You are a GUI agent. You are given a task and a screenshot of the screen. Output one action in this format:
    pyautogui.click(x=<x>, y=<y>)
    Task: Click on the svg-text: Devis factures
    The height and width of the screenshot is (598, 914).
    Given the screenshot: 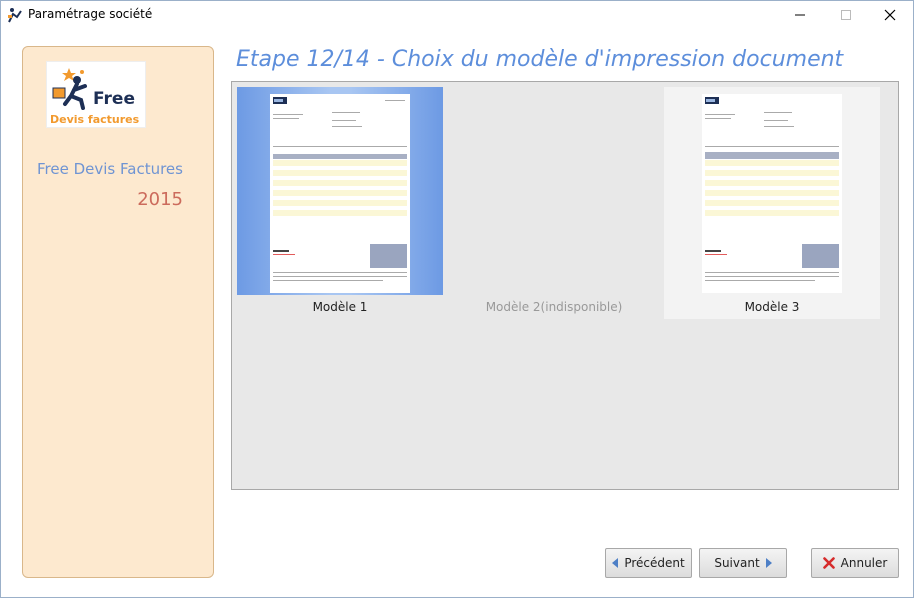 What is the action you would take?
    pyautogui.click(x=95, y=119)
    